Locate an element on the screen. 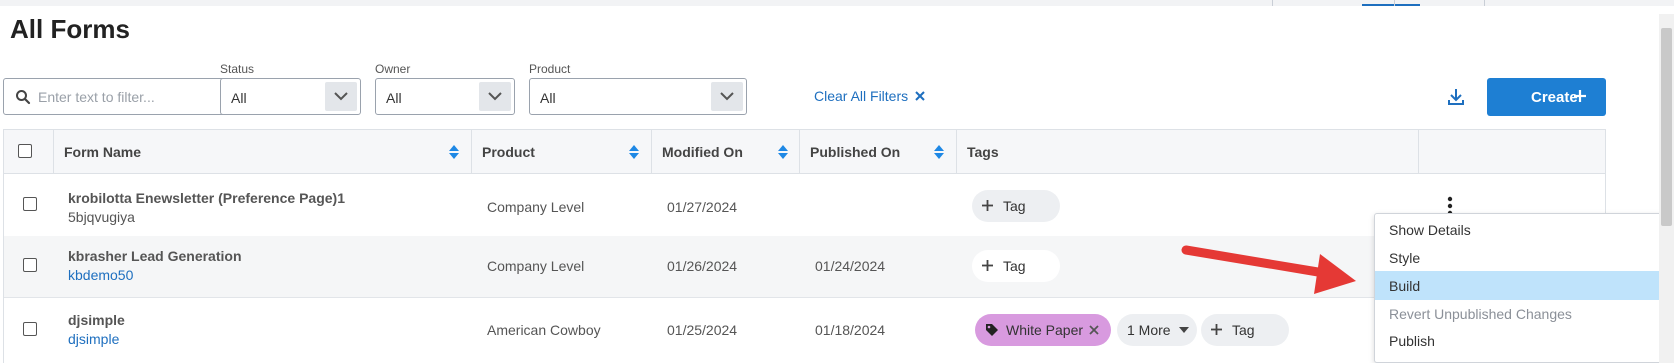  menu-item-revert-unpublished-changes: Revert Unpublished Changes is located at coordinates (1524, 313).